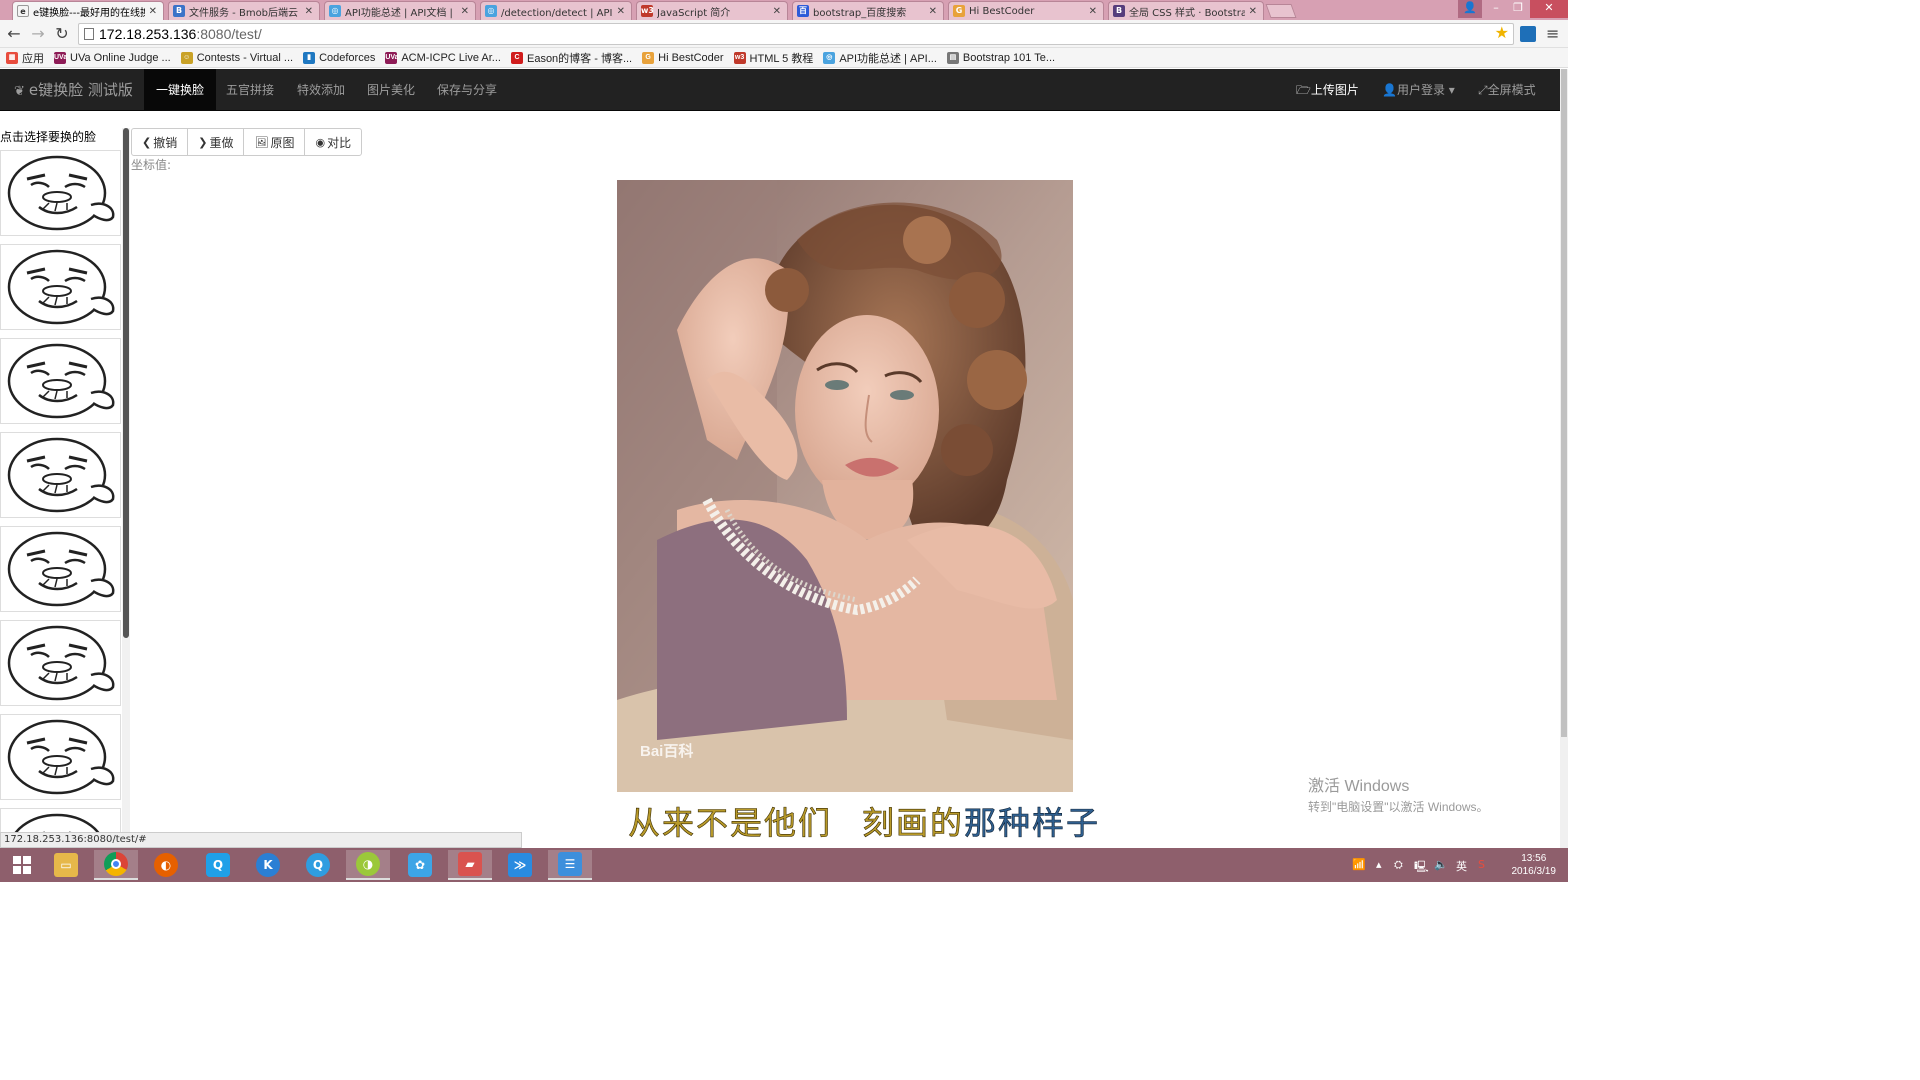  What do you see at coordinates (1470, 9) in the screenshot?
I see `user-profile-icon: 👤` at bounding box center [1470, 9].